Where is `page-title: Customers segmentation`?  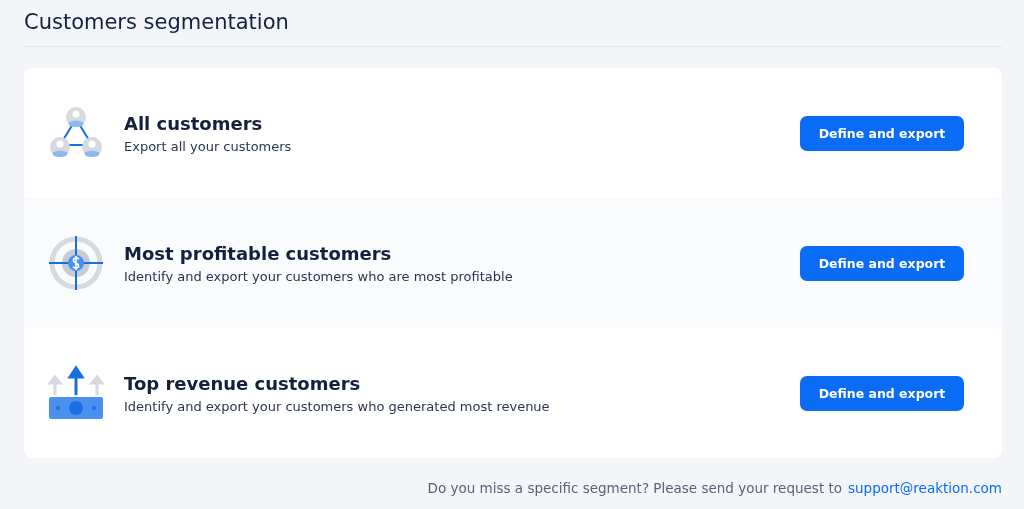 page-title: Customers segmentation is located at coordinates (513, 28).